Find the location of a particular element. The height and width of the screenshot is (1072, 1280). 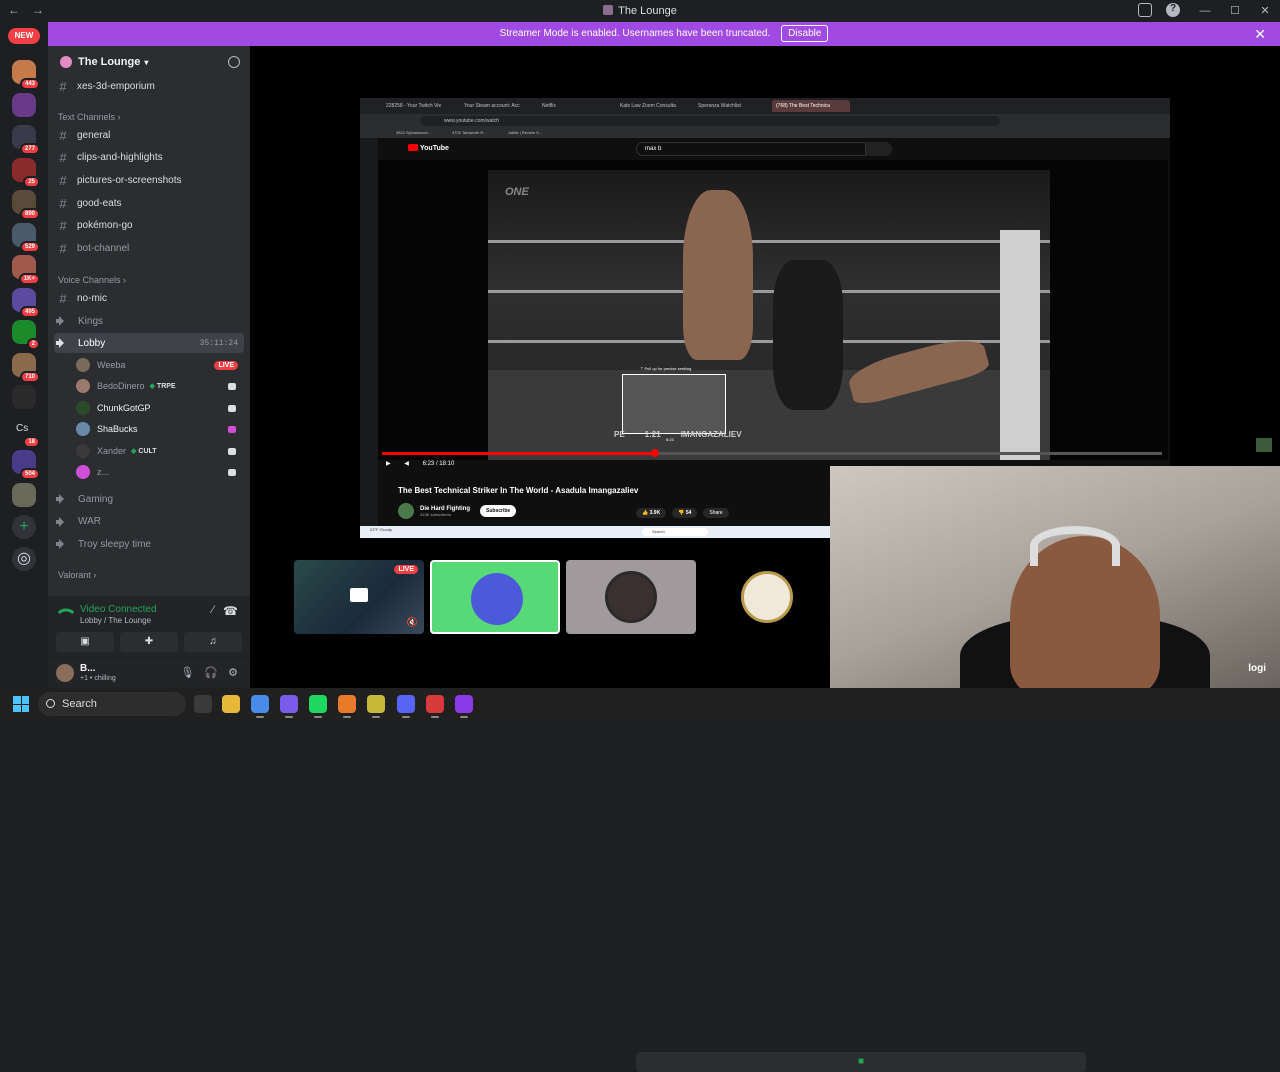

headphones-icon: 🎧 is located at coordinates (211, 672).